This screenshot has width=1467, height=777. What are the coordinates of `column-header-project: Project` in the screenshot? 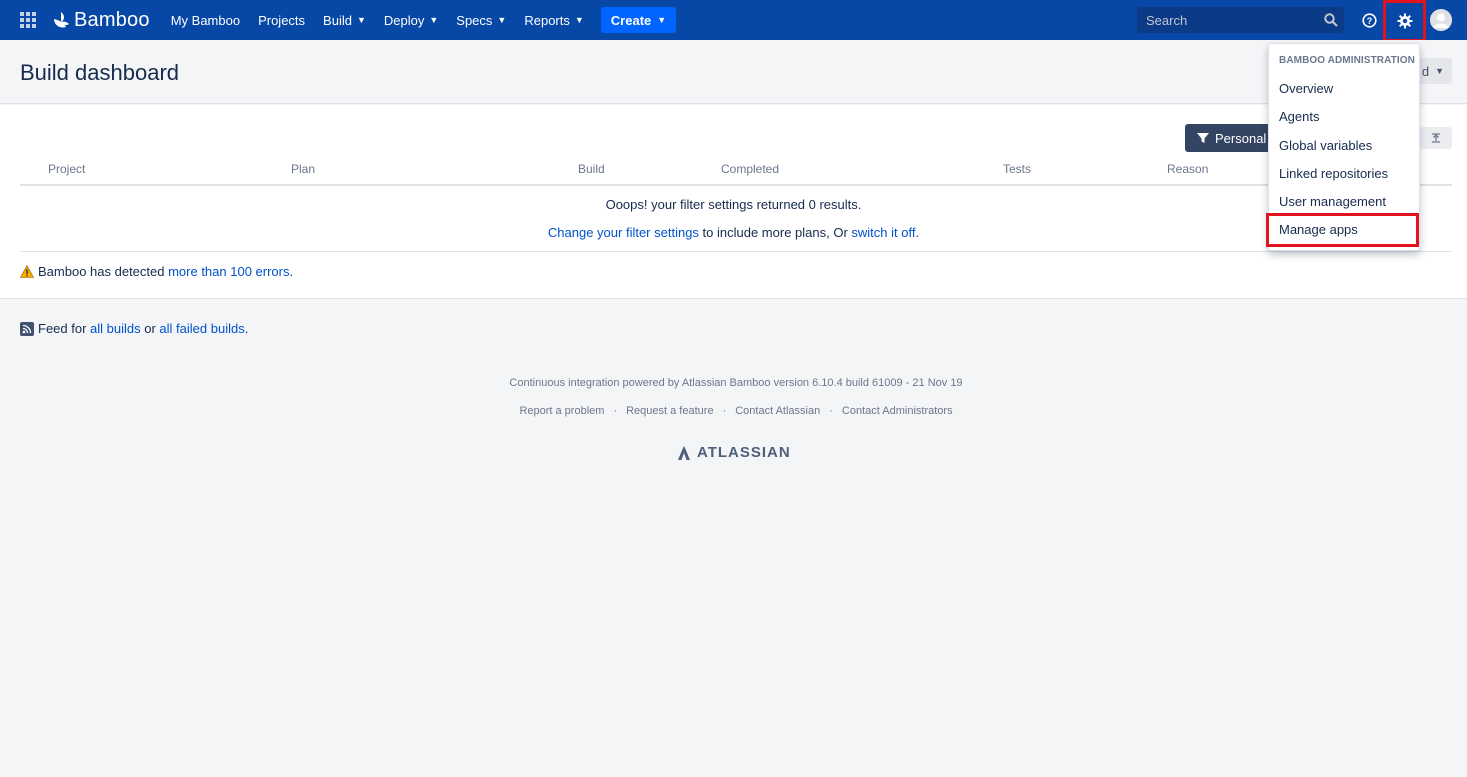 It's located at (66, 169).